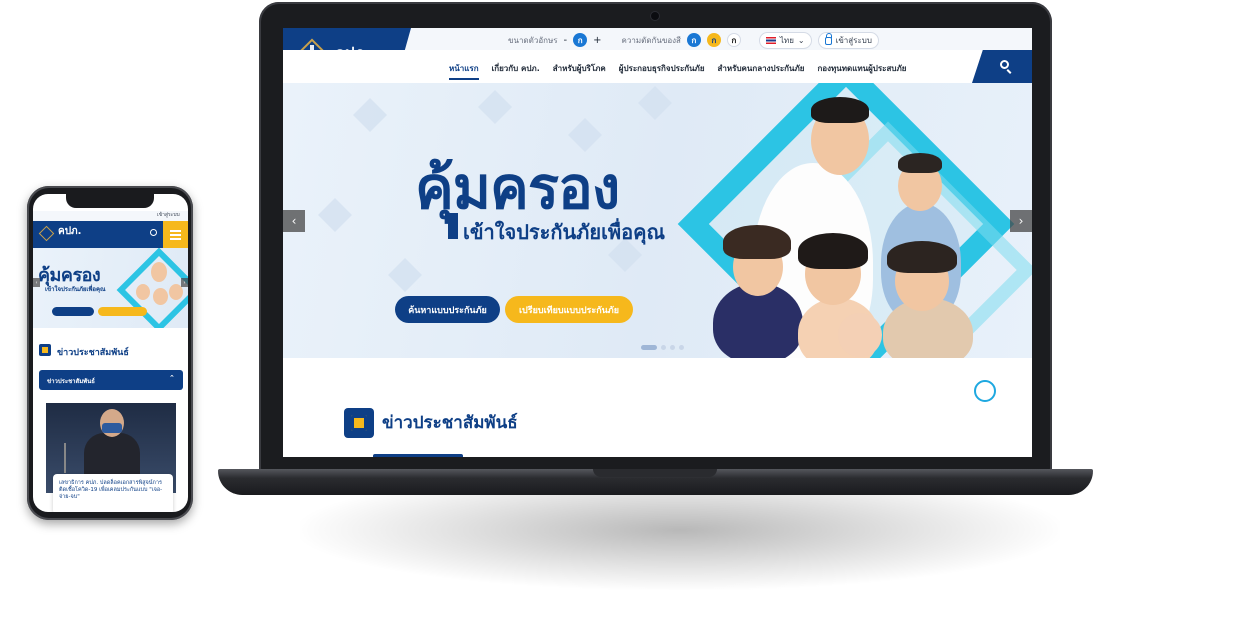 This screenshot has height=624, width=1247. I want to click on compare-insurance-button: เปรียบเทียบแบบประกันภัย, so click(569, 309).